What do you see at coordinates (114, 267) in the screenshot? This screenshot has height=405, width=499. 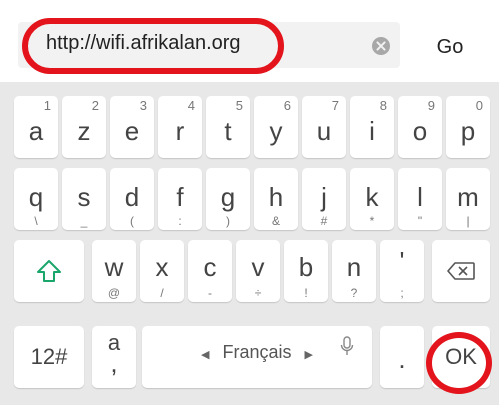 I see `key-label: w` at bounding box center [114, 267].